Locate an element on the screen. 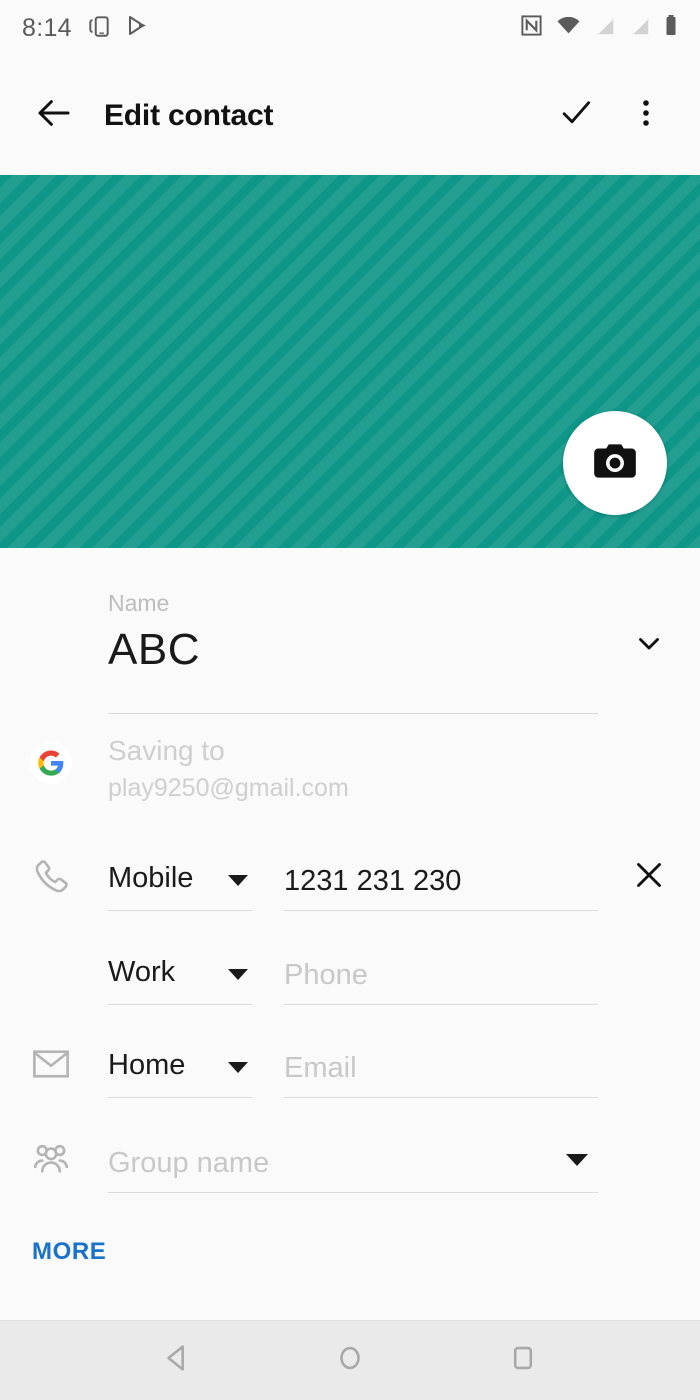  nav-home-icon is located at coordinates (350, 1360).